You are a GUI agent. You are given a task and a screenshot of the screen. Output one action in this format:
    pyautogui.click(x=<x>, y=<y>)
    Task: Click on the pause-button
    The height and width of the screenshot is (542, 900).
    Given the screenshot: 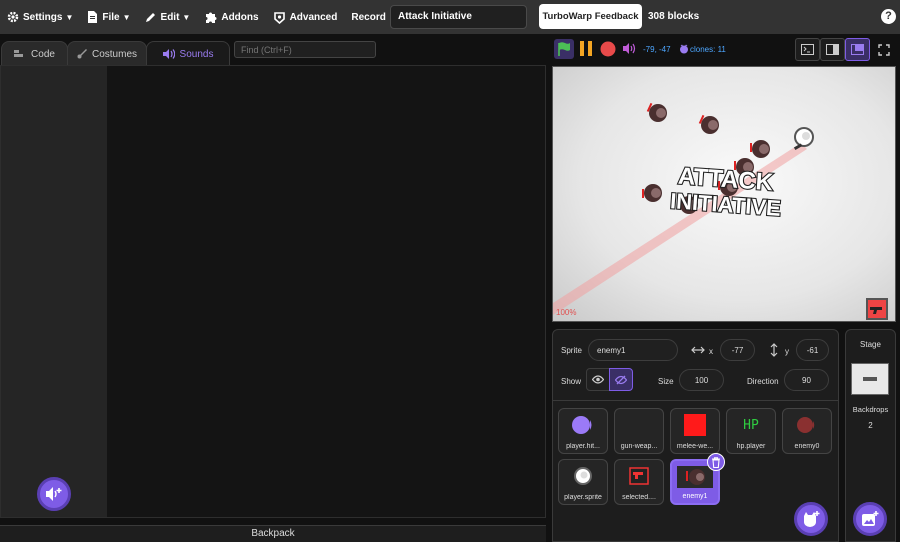 What is the action you would take?
    pyautogui.click(x=586, y=50)
    